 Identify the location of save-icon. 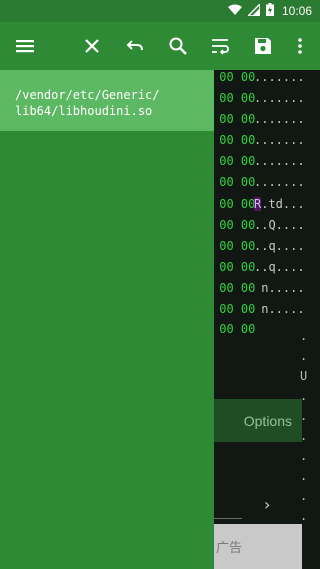
(263, 46).